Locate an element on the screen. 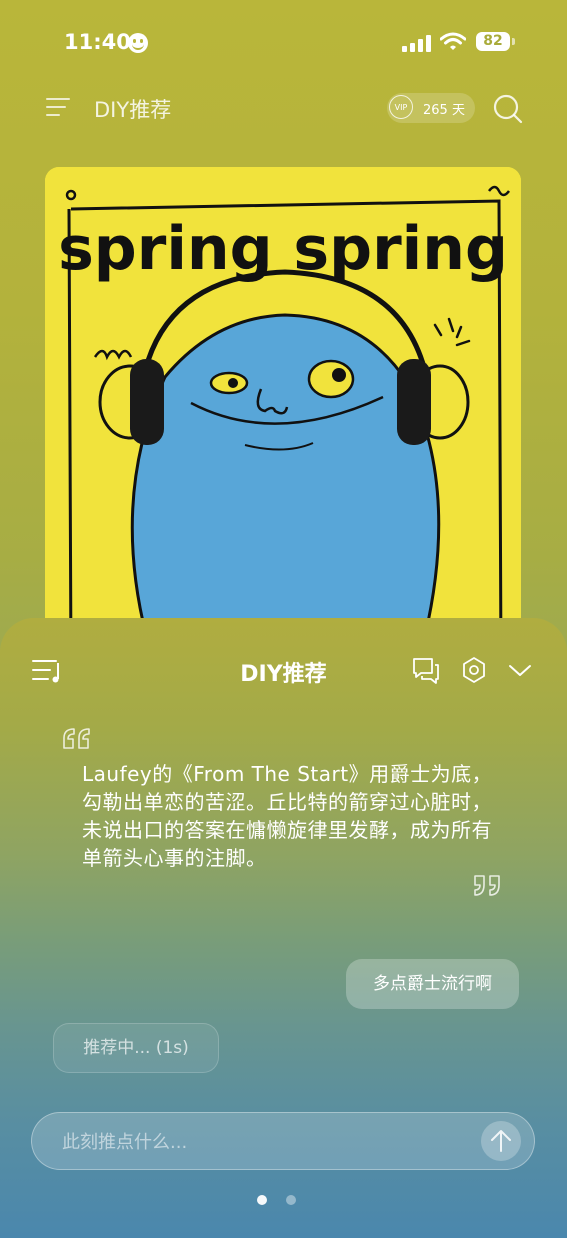  wifi-icon is located at coordinates (453, 41).